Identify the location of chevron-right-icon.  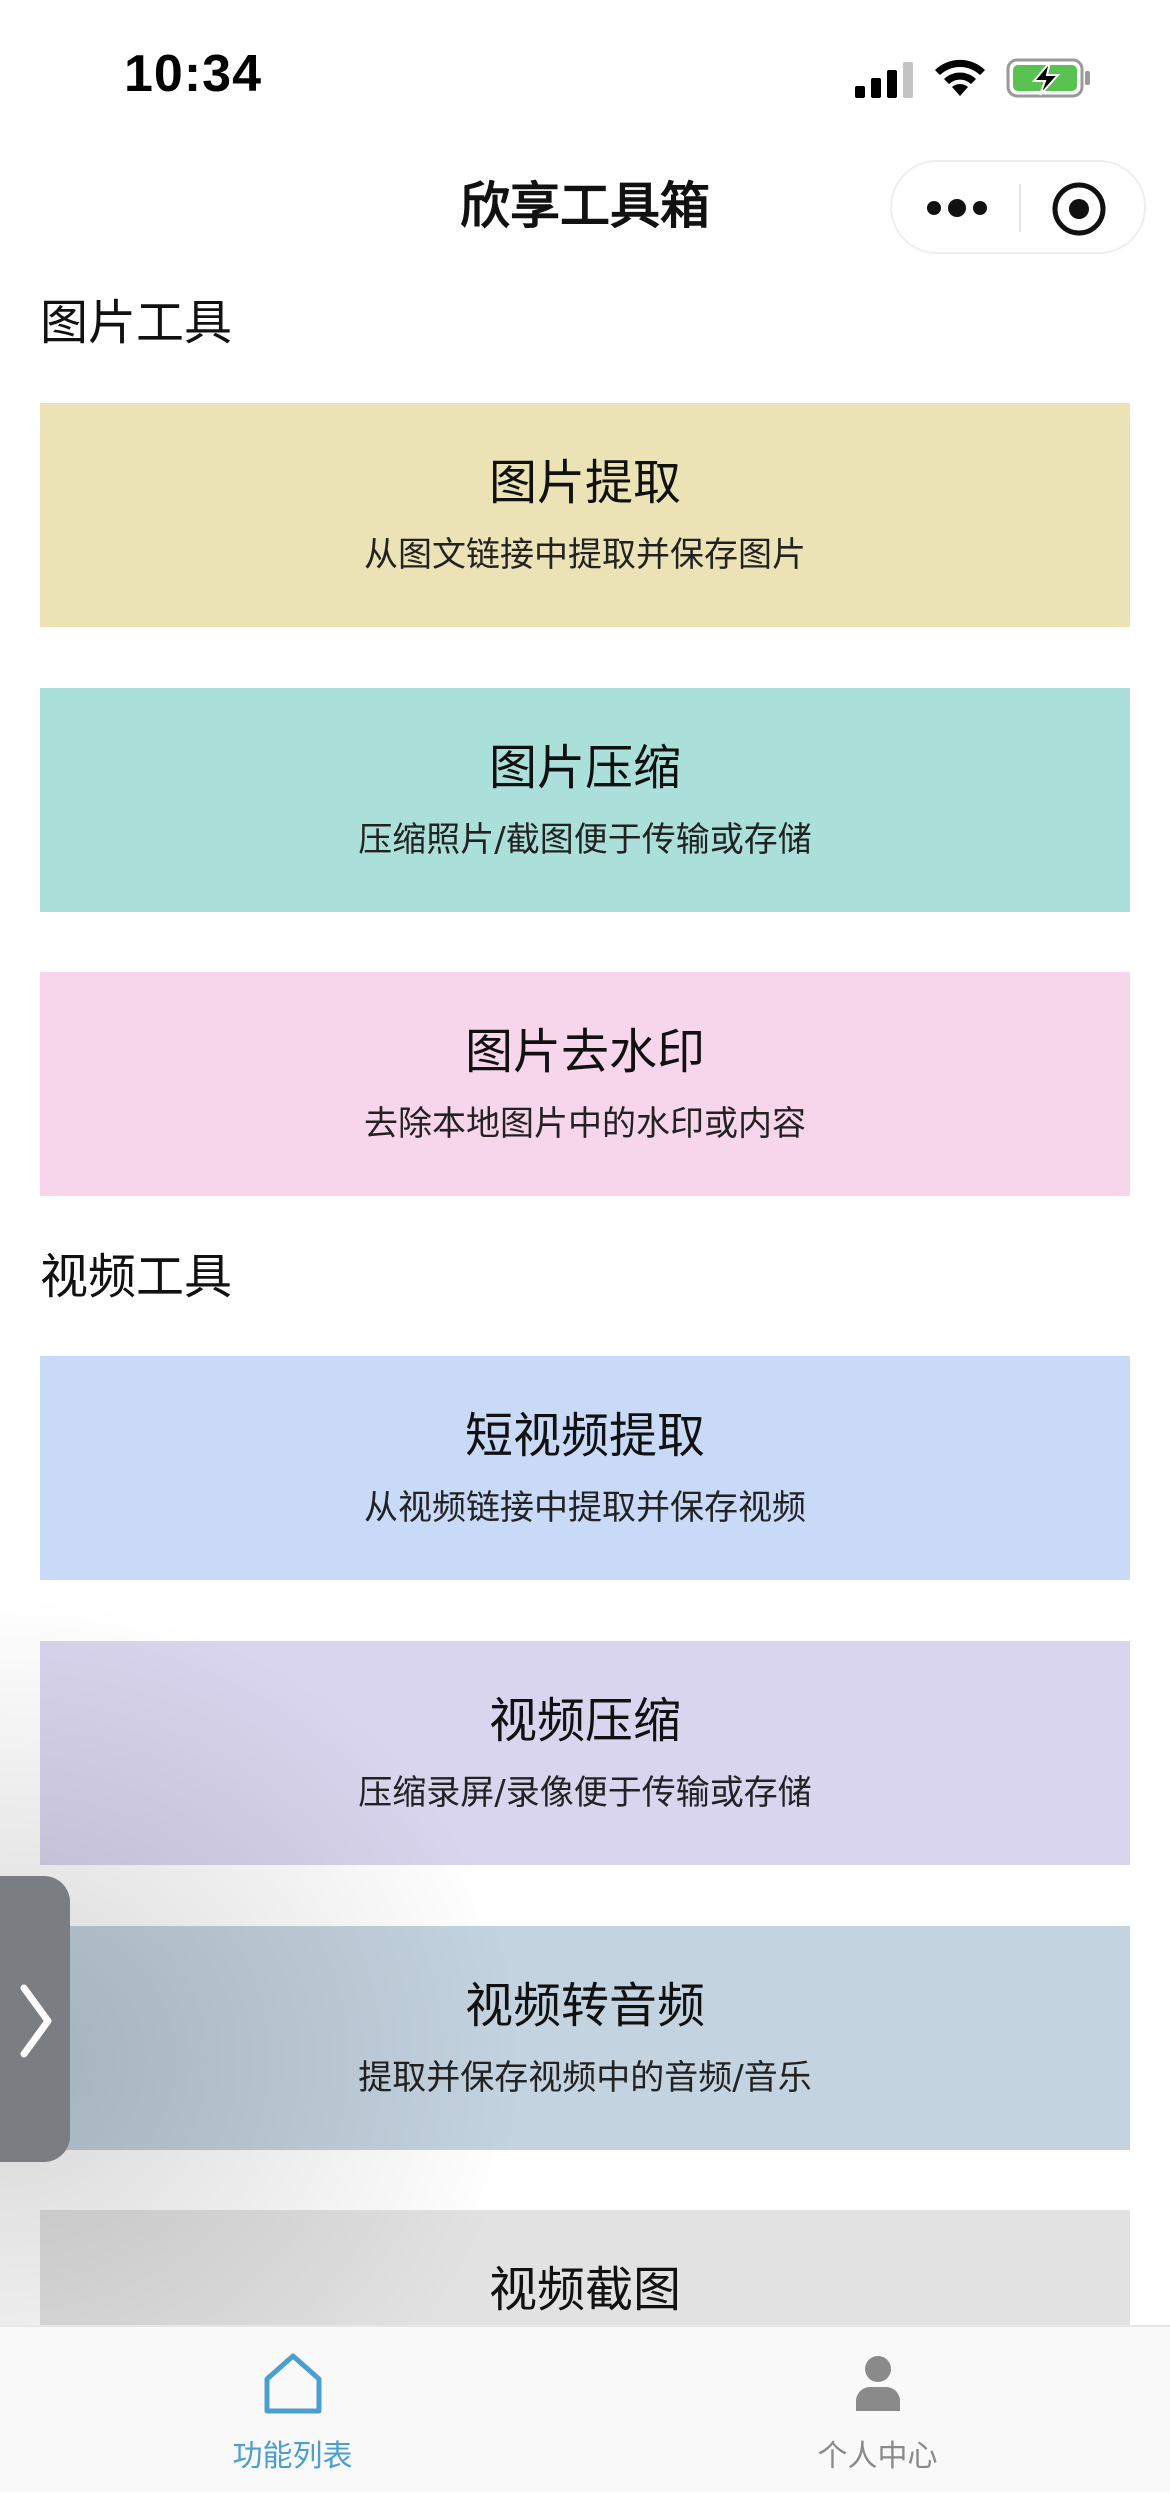
(36, 2021).